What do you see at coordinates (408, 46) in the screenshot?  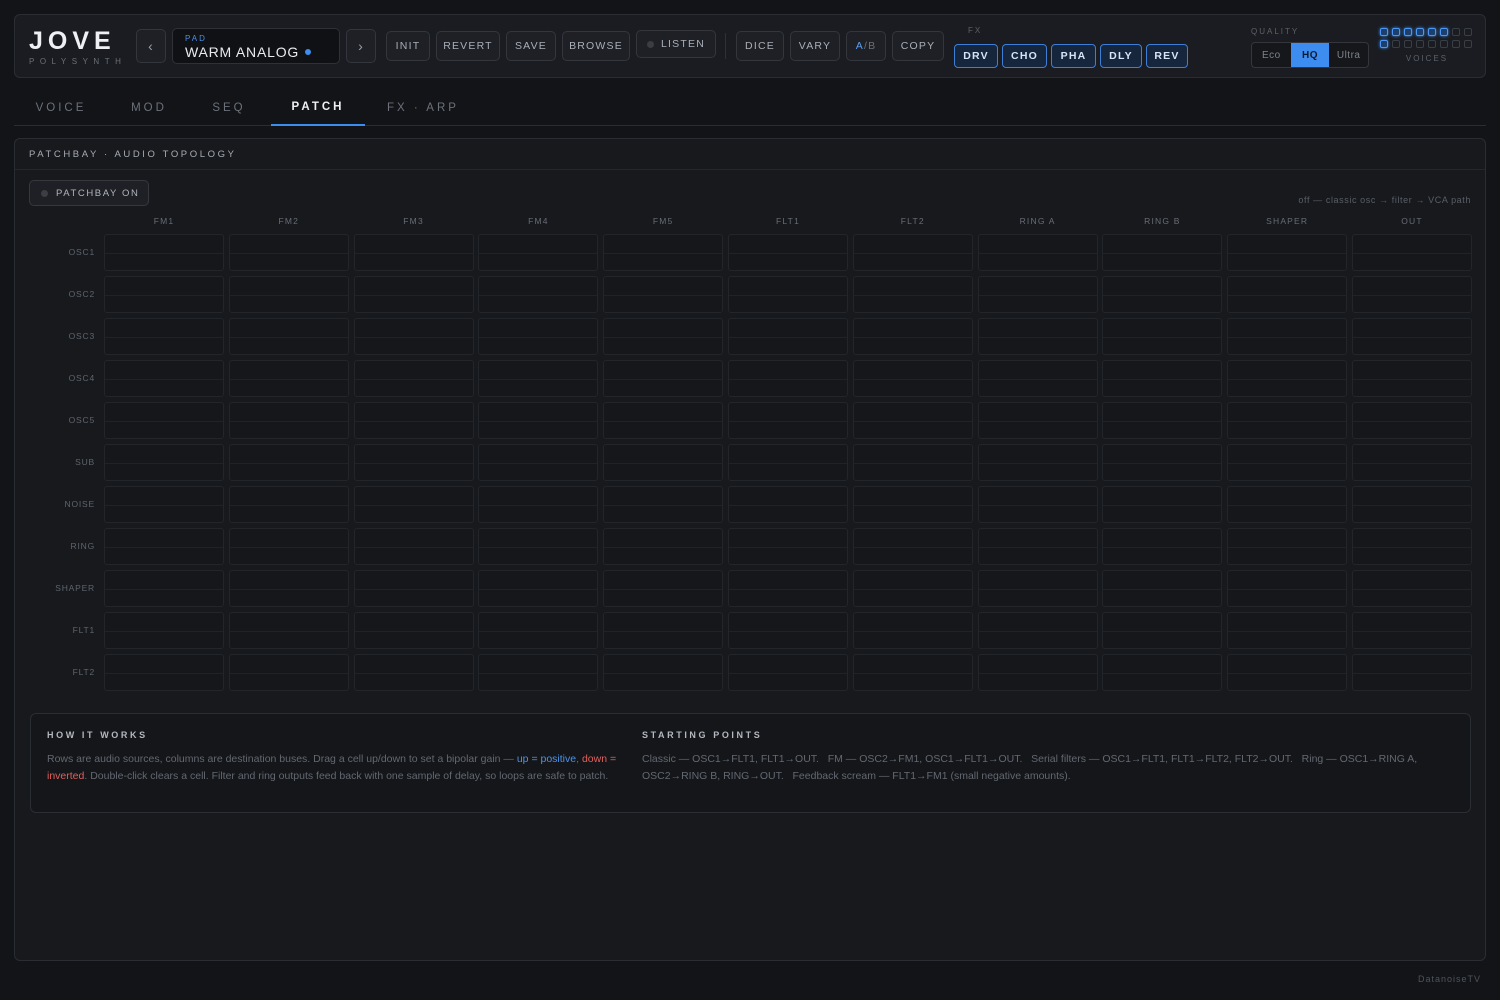 I see `init-button: INIT` at bounding box center [408, 46].